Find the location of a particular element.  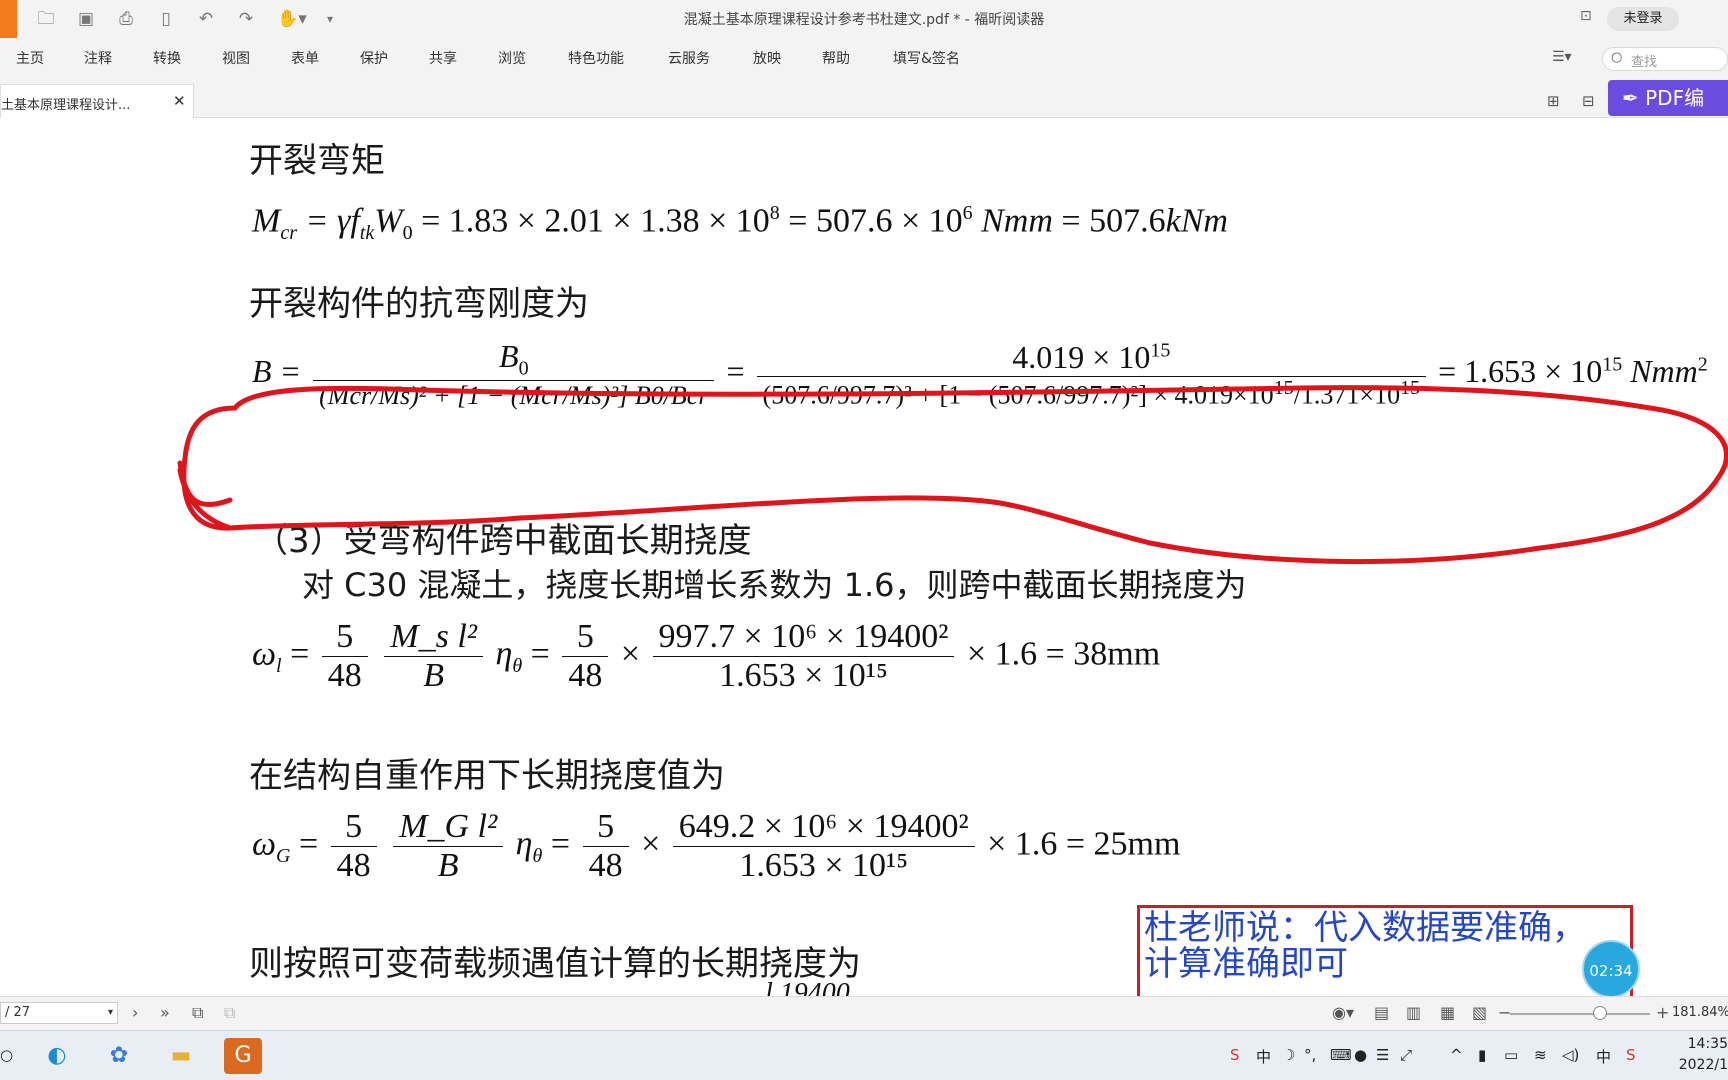

document-tab-bar: 土基本原理课程设计... ✕ is located at coordinates (864, 98).